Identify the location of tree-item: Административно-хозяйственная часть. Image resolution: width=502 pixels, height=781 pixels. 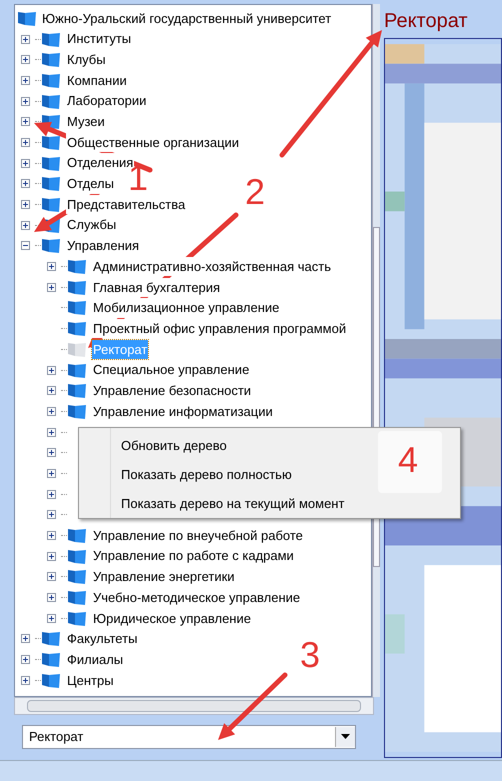
(212, 266).